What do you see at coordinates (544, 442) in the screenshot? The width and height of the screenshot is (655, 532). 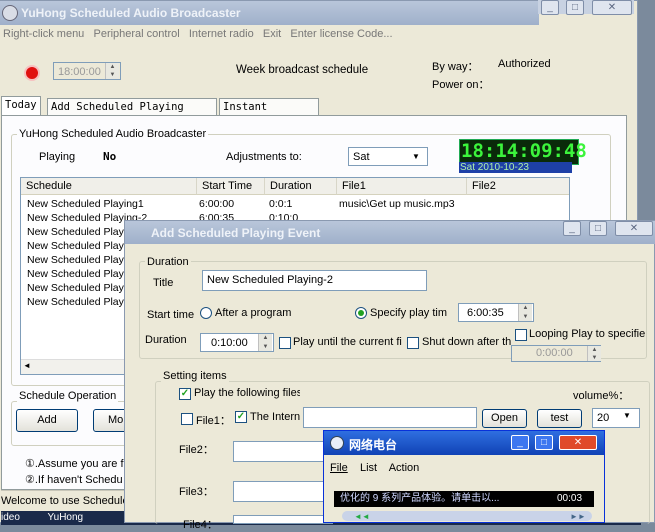 I see `radio-maximize-icon: □` at bounding box center [544, 442].